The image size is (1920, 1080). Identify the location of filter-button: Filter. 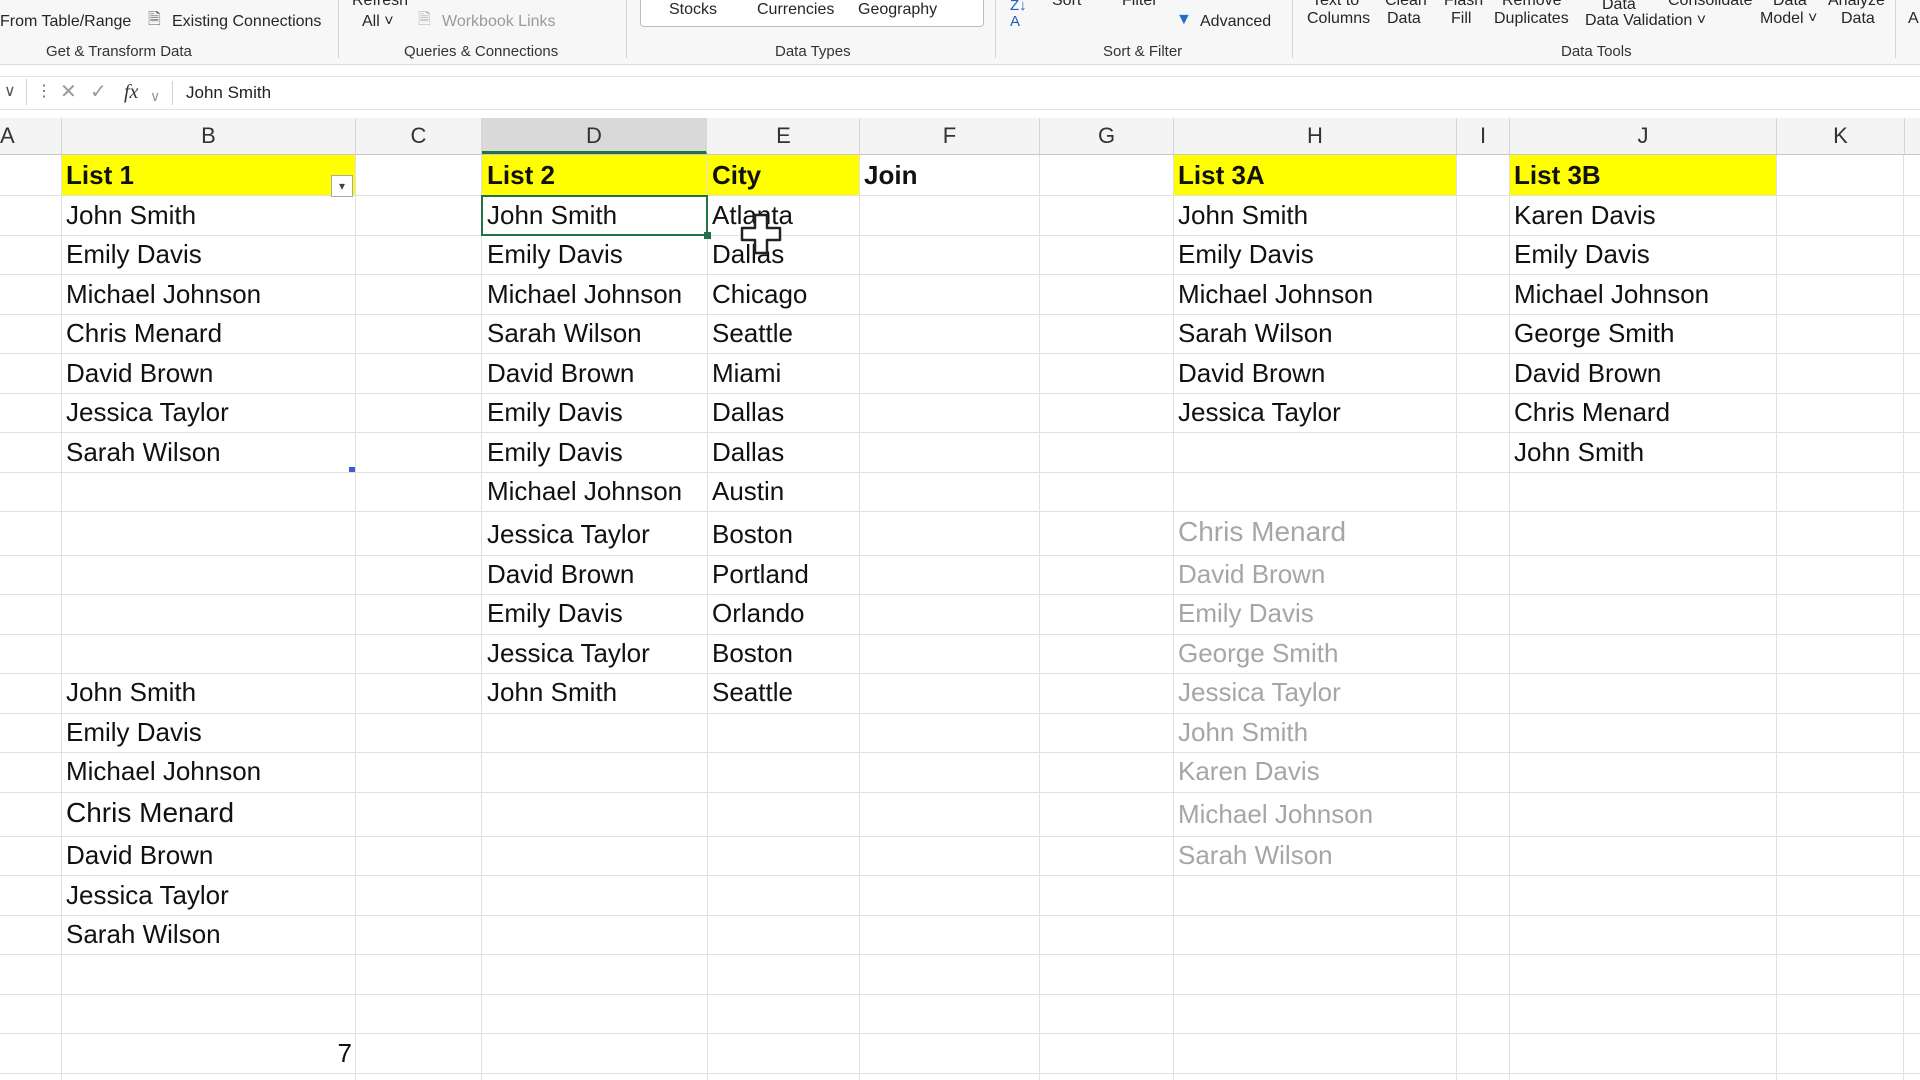
(1140, 5).